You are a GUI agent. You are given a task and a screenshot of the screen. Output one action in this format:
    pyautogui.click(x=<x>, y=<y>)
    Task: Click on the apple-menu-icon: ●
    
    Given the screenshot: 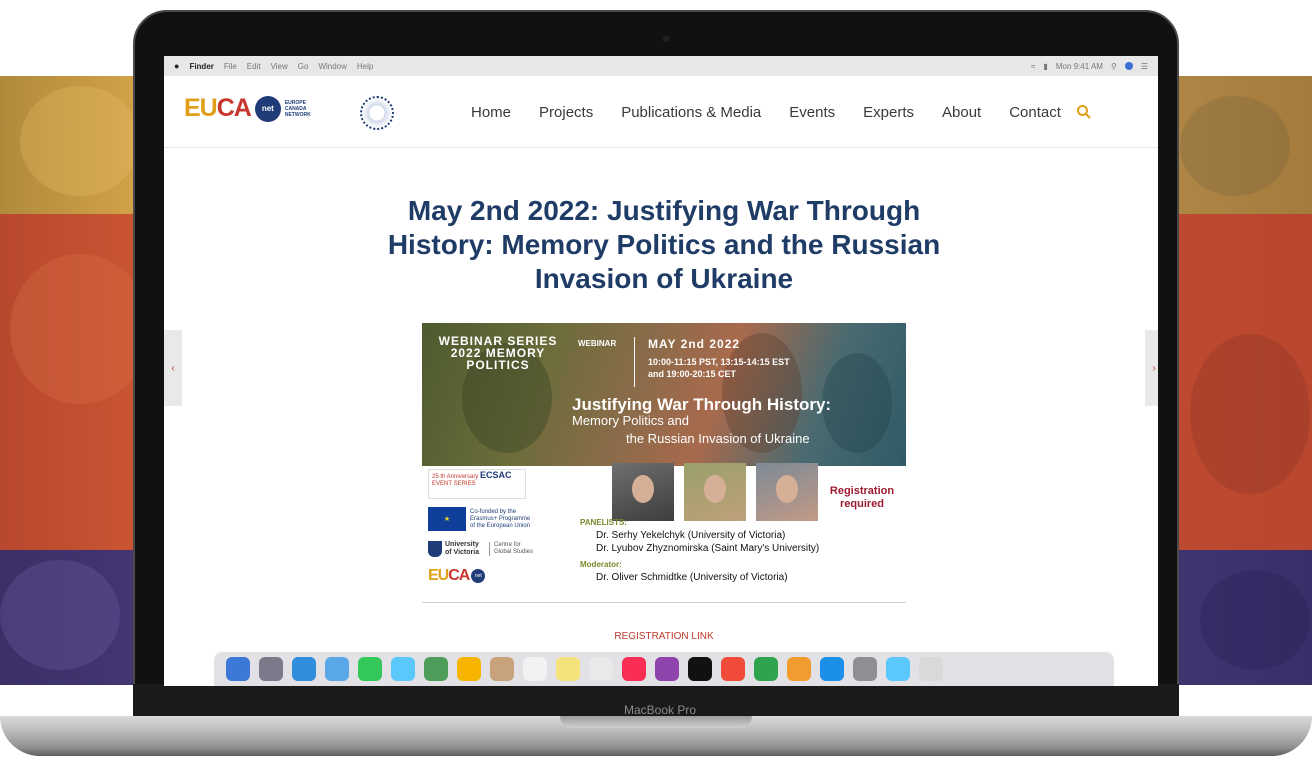 What is the action you would take?
    pyautogui.click(x=176, y=66)
    